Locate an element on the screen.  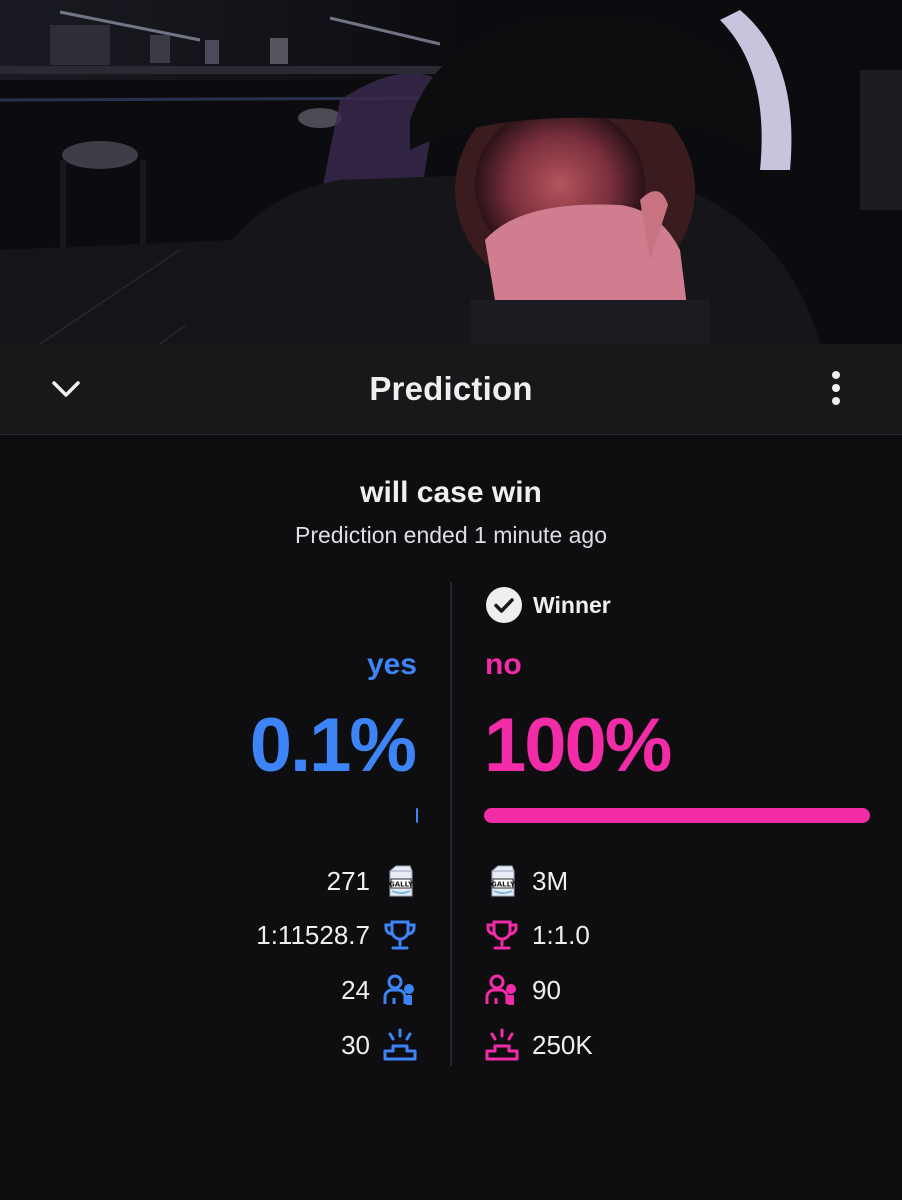
winner-label: Winner is located at coordinates (572, 604).